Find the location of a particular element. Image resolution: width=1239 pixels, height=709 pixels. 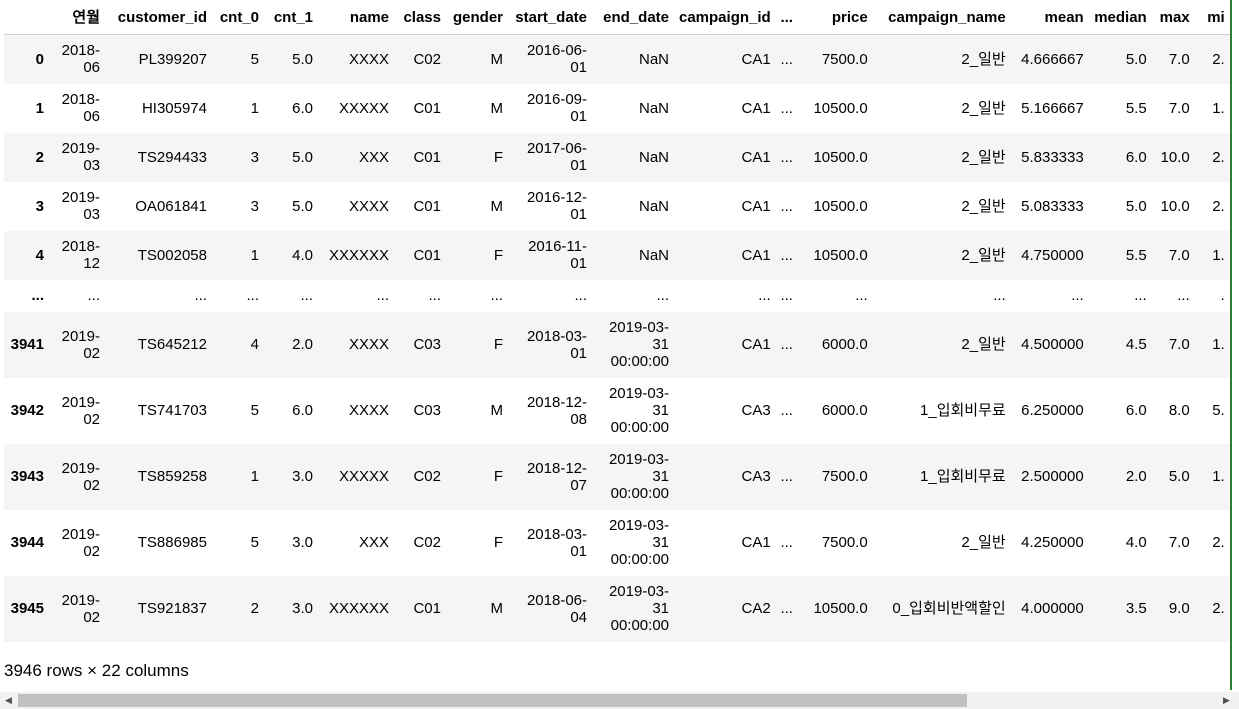

table-cell: 7500.0 is located at coordinates (844, 59).